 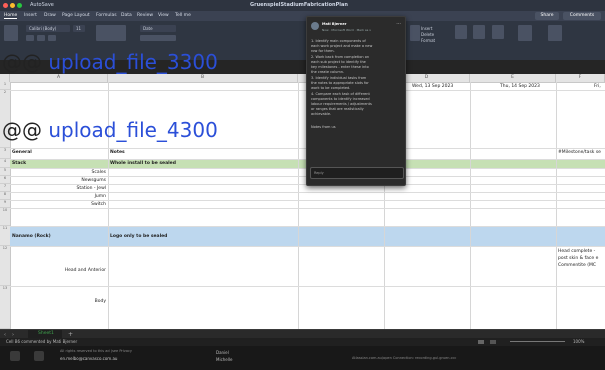 I want to click on comment-line: 4. Compare each task of different, so click(x=340, y=94).